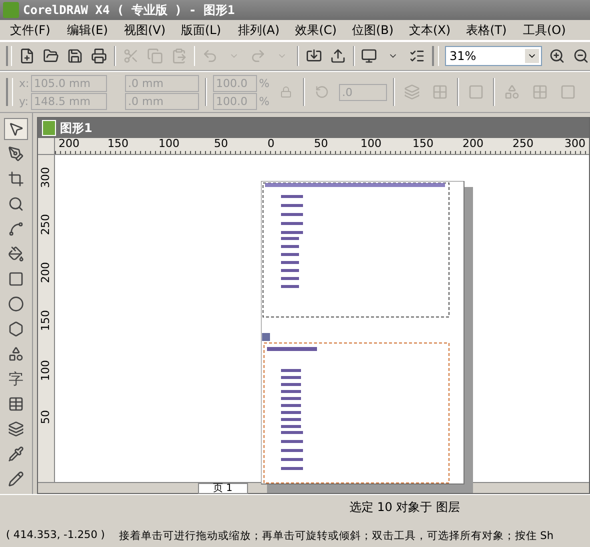  Describe the element at coordinates (16, 329) in the screenshot. I see `polygon-icon` at that location.